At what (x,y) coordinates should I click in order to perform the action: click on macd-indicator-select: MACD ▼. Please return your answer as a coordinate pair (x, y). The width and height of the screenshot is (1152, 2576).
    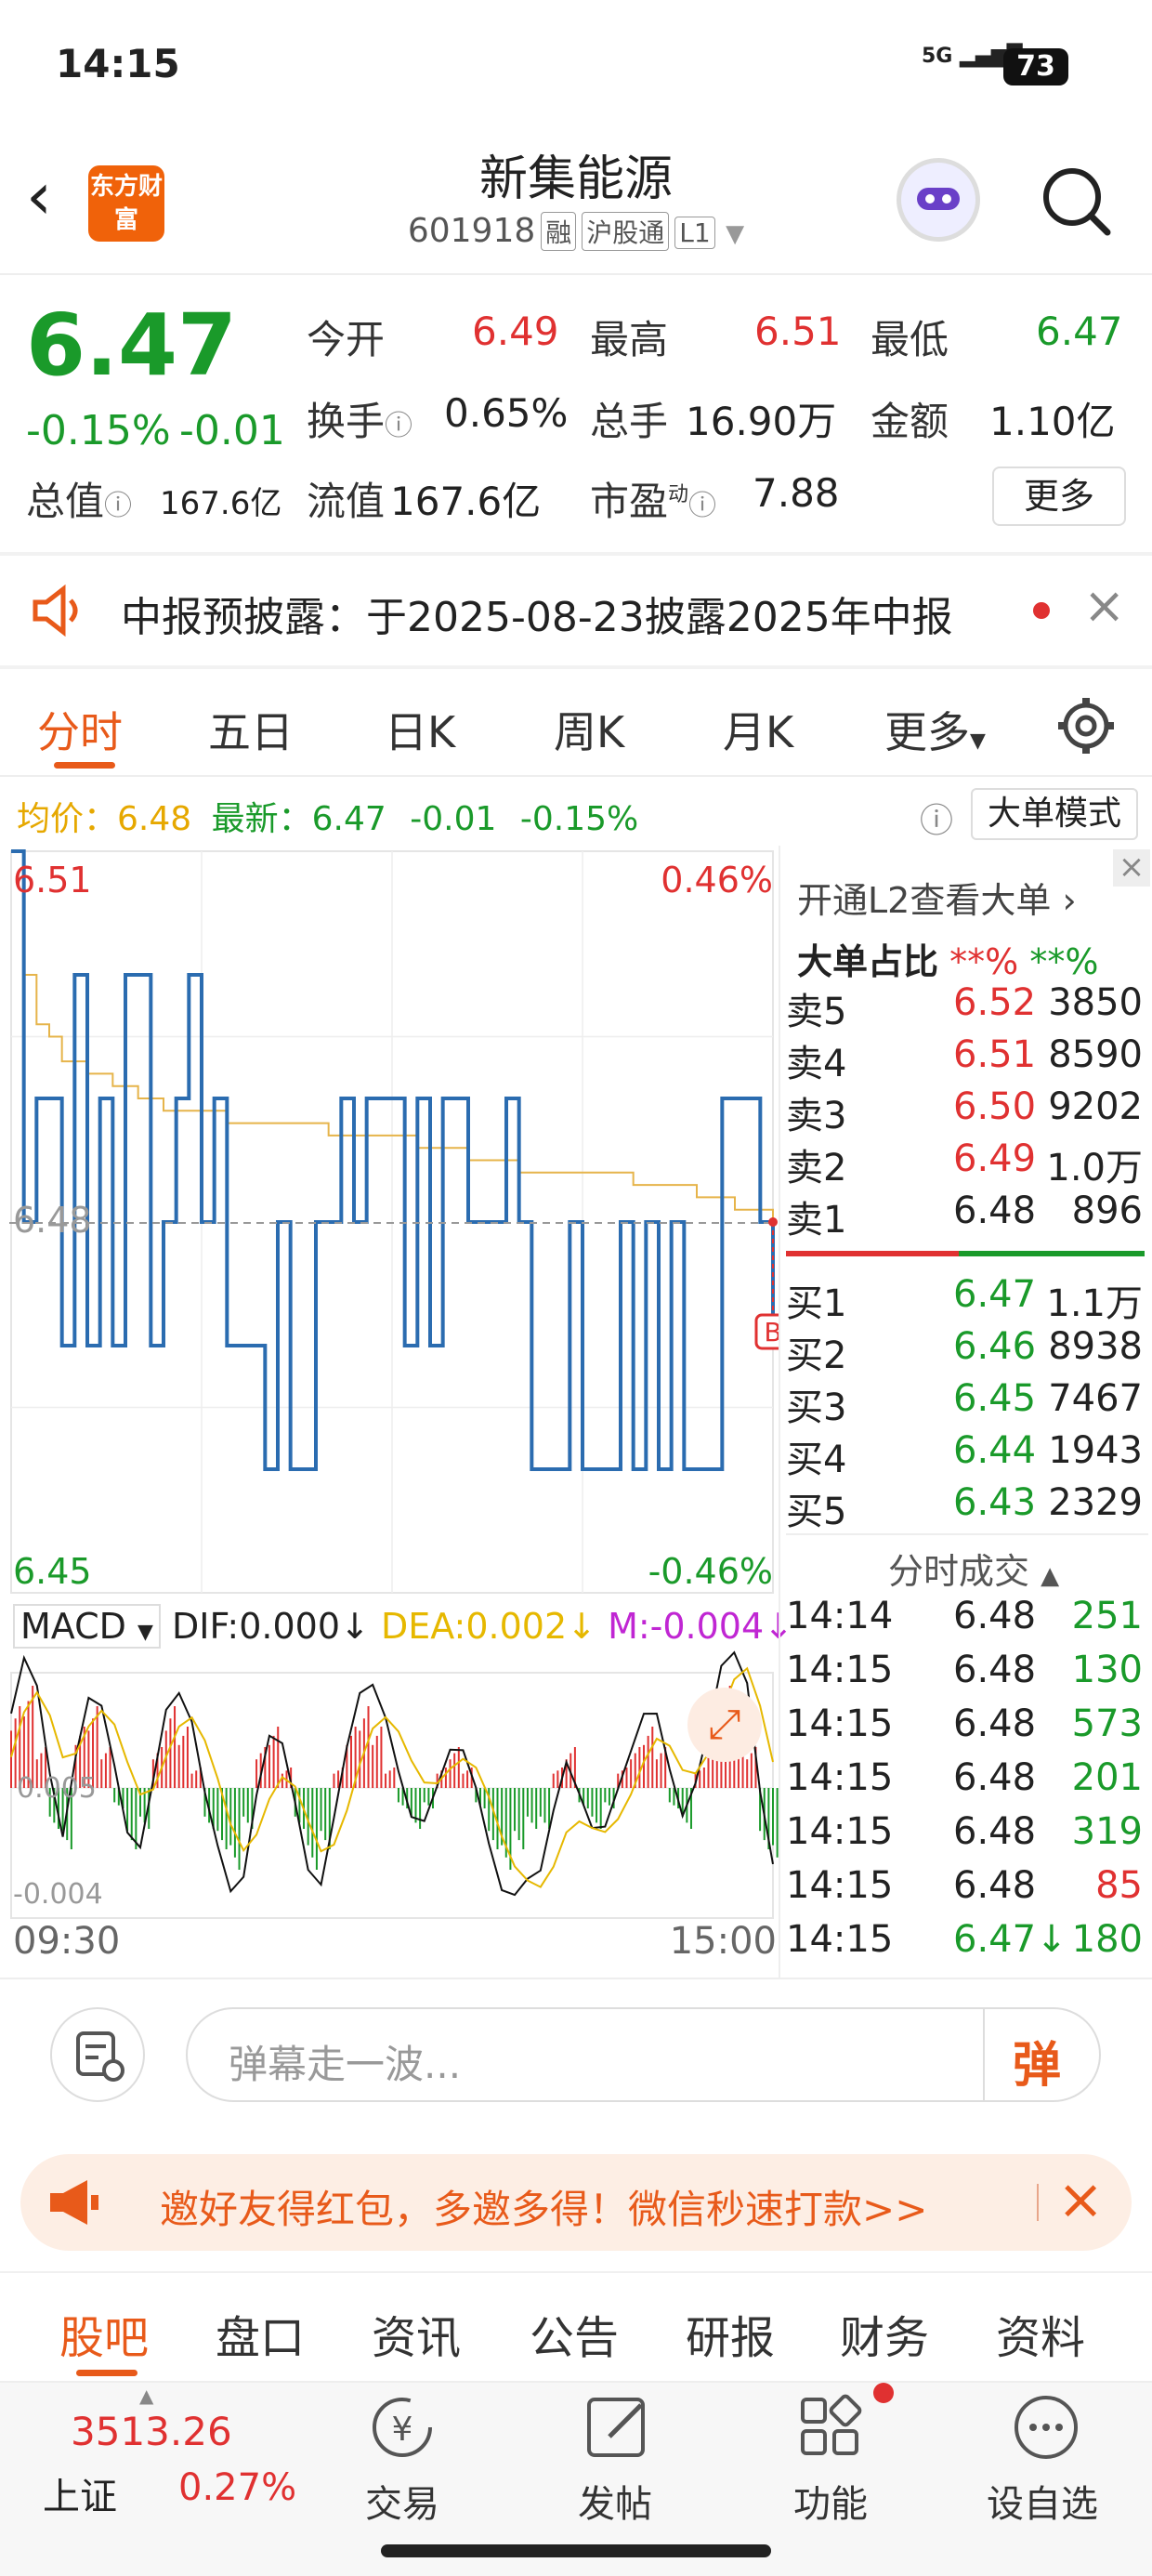
    Looking at the image, I should click on (87, 1626).